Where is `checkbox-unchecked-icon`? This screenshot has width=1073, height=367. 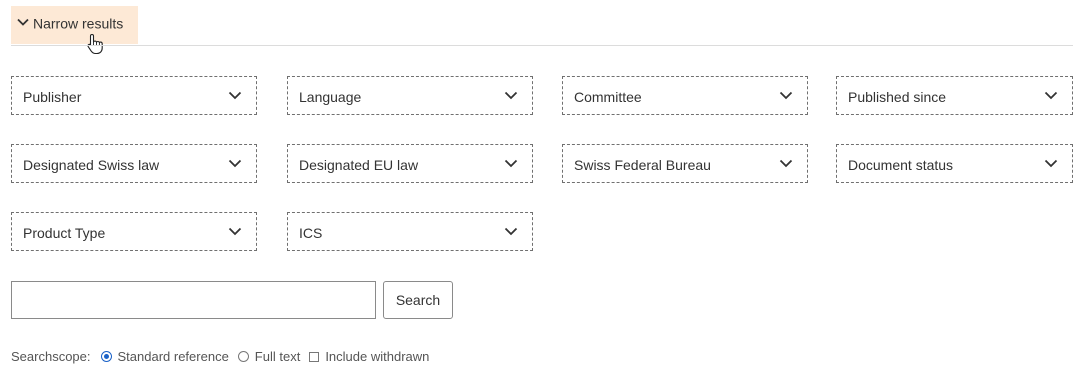
checkbox-unchecked-icon is located at coordinates (314, 356).